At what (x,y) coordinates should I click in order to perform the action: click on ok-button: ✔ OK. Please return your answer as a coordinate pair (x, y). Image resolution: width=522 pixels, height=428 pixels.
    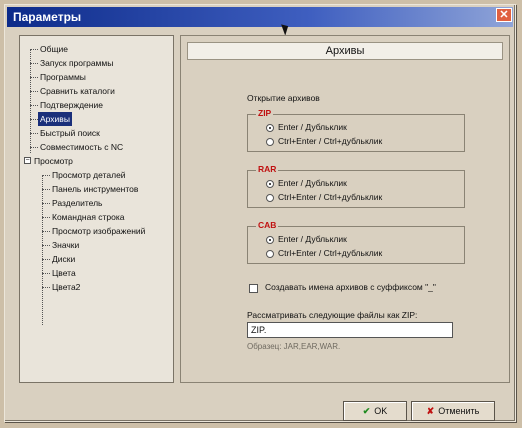
    Looking at the image, I should click on (375, 411).